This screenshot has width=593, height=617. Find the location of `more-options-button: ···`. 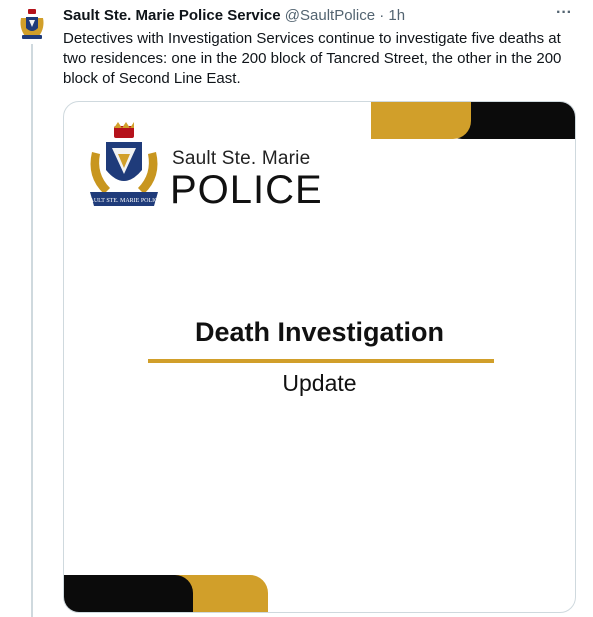

more-options-button: ··· is located at coordinates (564, 15).